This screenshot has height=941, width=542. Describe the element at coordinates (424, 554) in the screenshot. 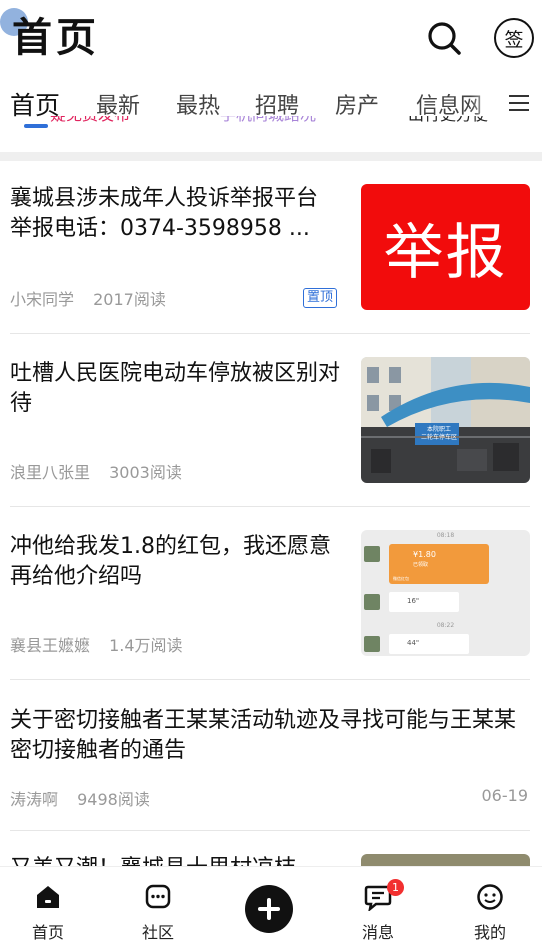

I see `red-packet-amount: ¥1.80` at that location.